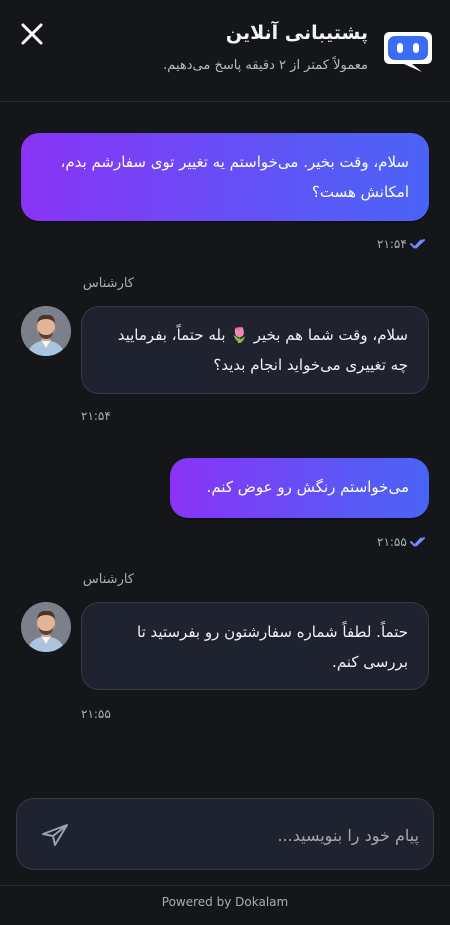  Describe the element at coordinates (265, 65) in the screenshot. I see `chat-subtitle: معمولاً کمتر از ۲ دقیقه پاسخ می‌دهیم.` at that location.